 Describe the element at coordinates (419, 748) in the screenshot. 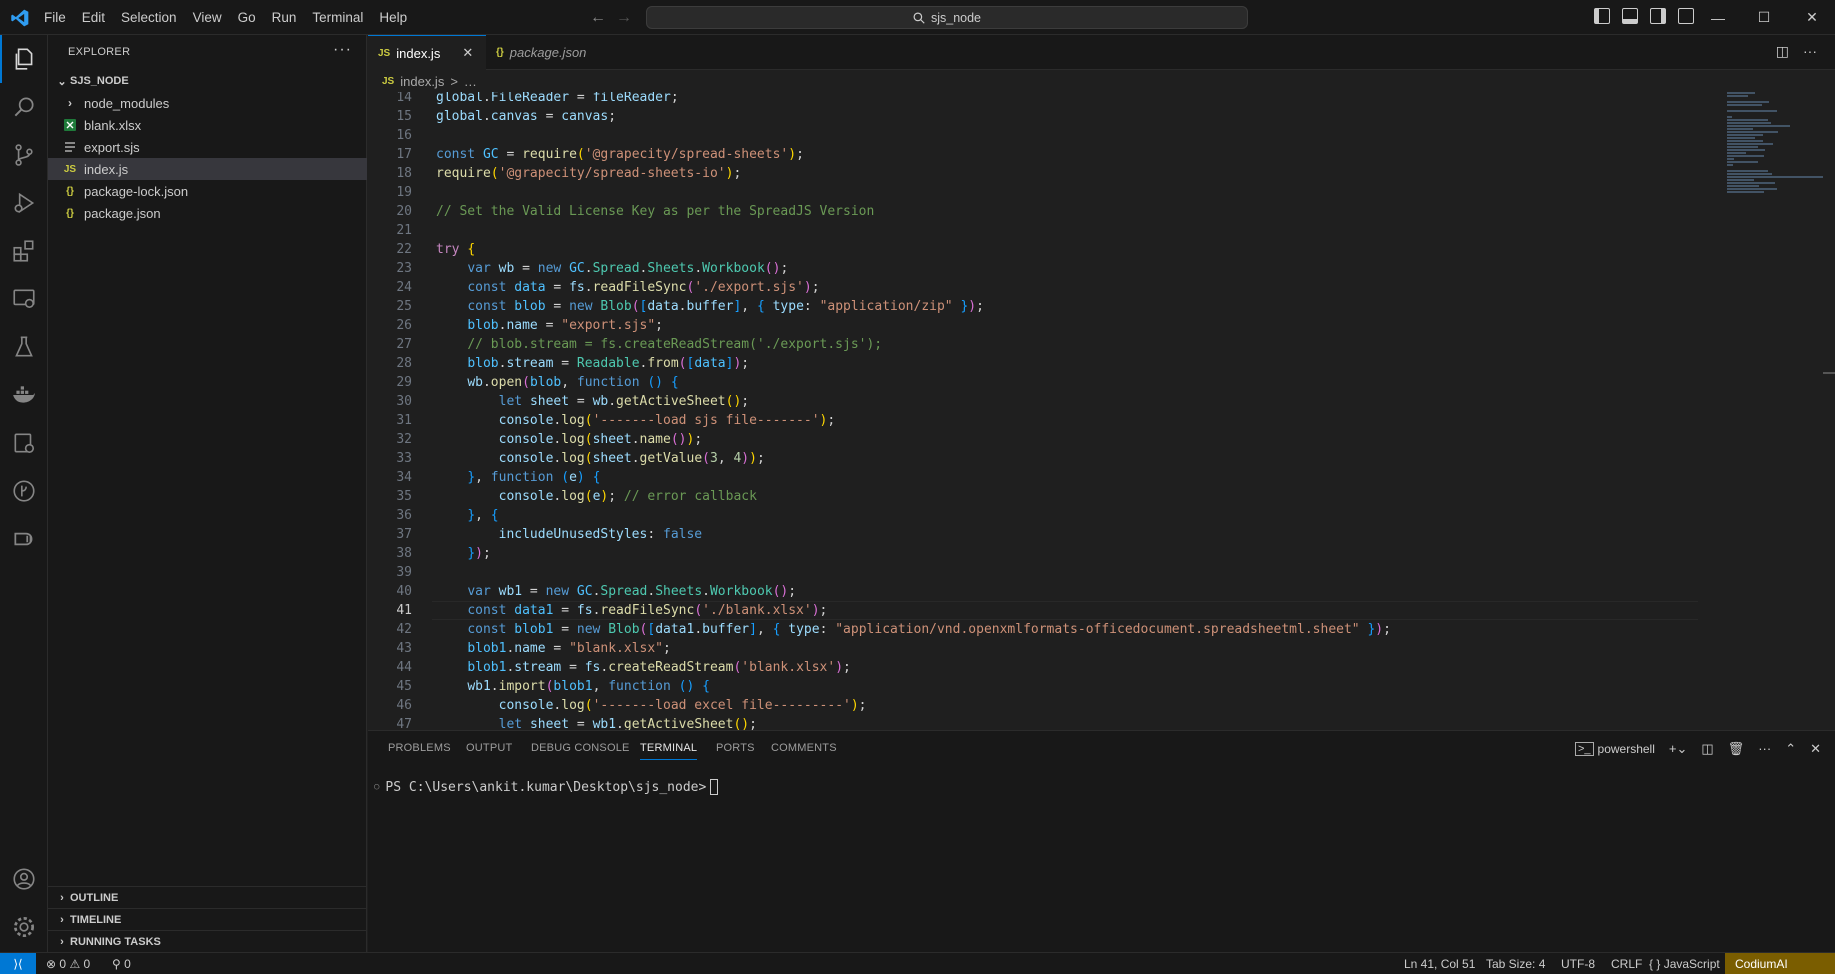

I see `tab-problems: PROBLEMS` at that location.